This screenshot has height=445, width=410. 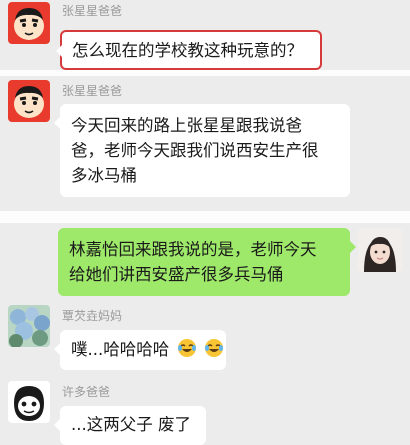 I want to click on message-bubble: 怎么现在的学校教这种玩意的？, so click(x=189, y=50).